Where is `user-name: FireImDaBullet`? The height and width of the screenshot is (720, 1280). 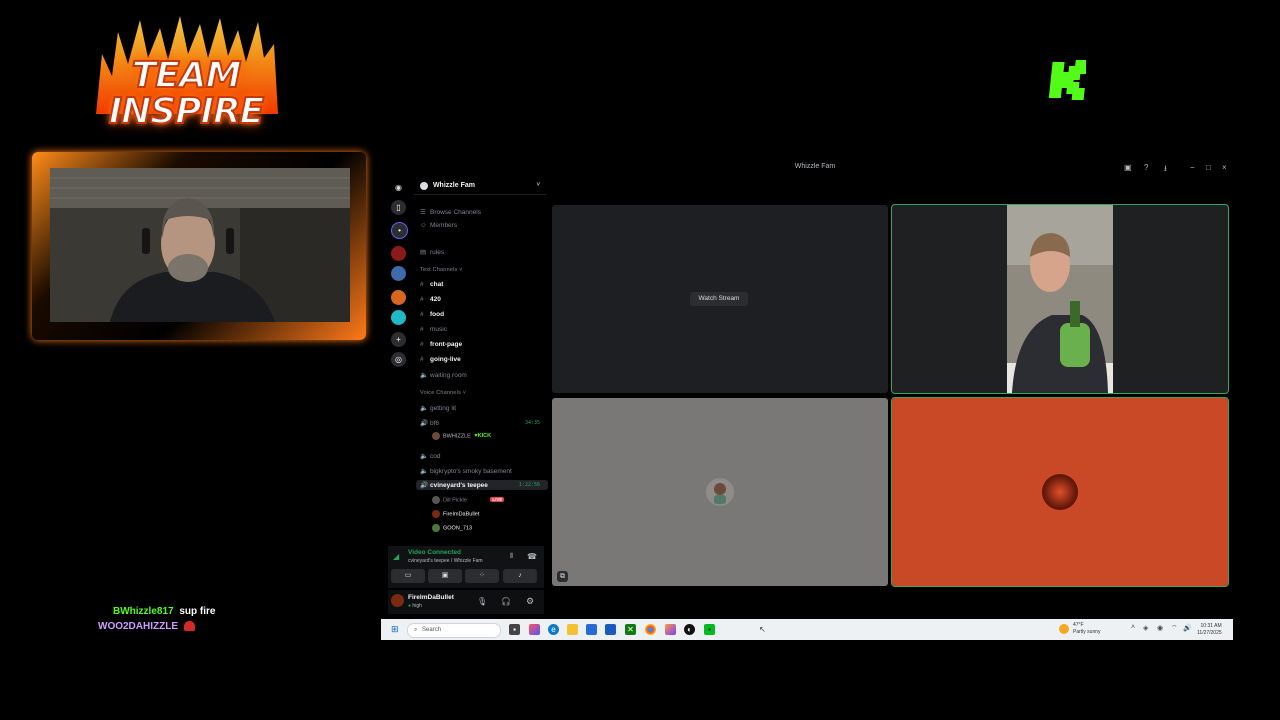
user-name: FireImDaBullet is located at coordinates (431, 597).